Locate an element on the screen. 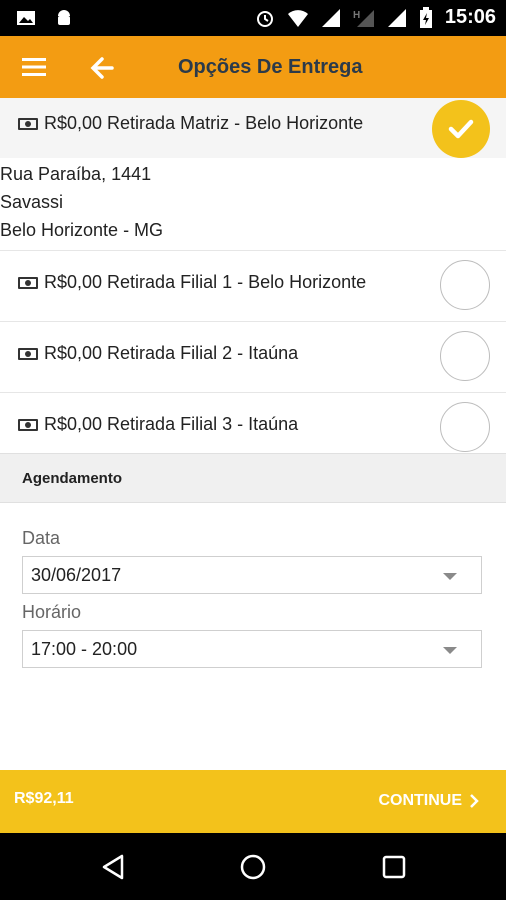  delivery-option: R$0,00 Retirada Matriz - Belo Horizonte is located at coordinates (253, 128).